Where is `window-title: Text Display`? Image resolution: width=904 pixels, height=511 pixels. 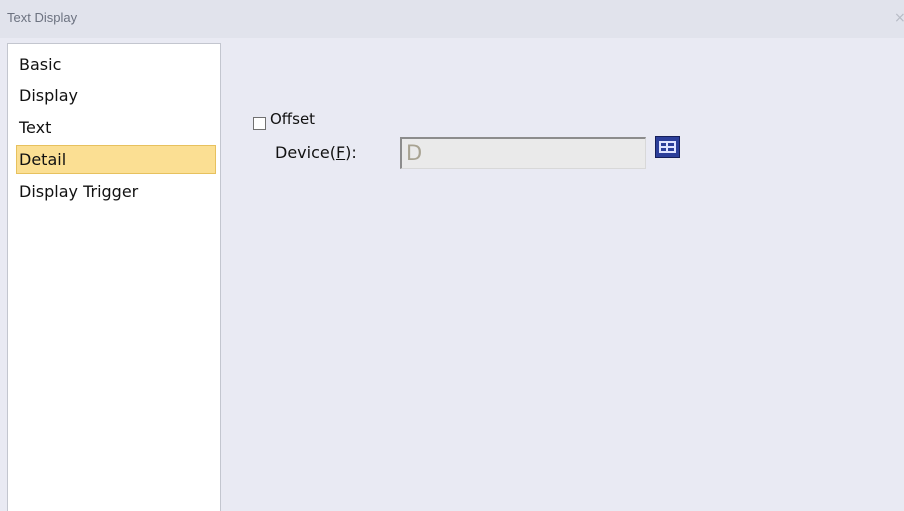
window-title: Text Display is located at coordinates (42, 17).